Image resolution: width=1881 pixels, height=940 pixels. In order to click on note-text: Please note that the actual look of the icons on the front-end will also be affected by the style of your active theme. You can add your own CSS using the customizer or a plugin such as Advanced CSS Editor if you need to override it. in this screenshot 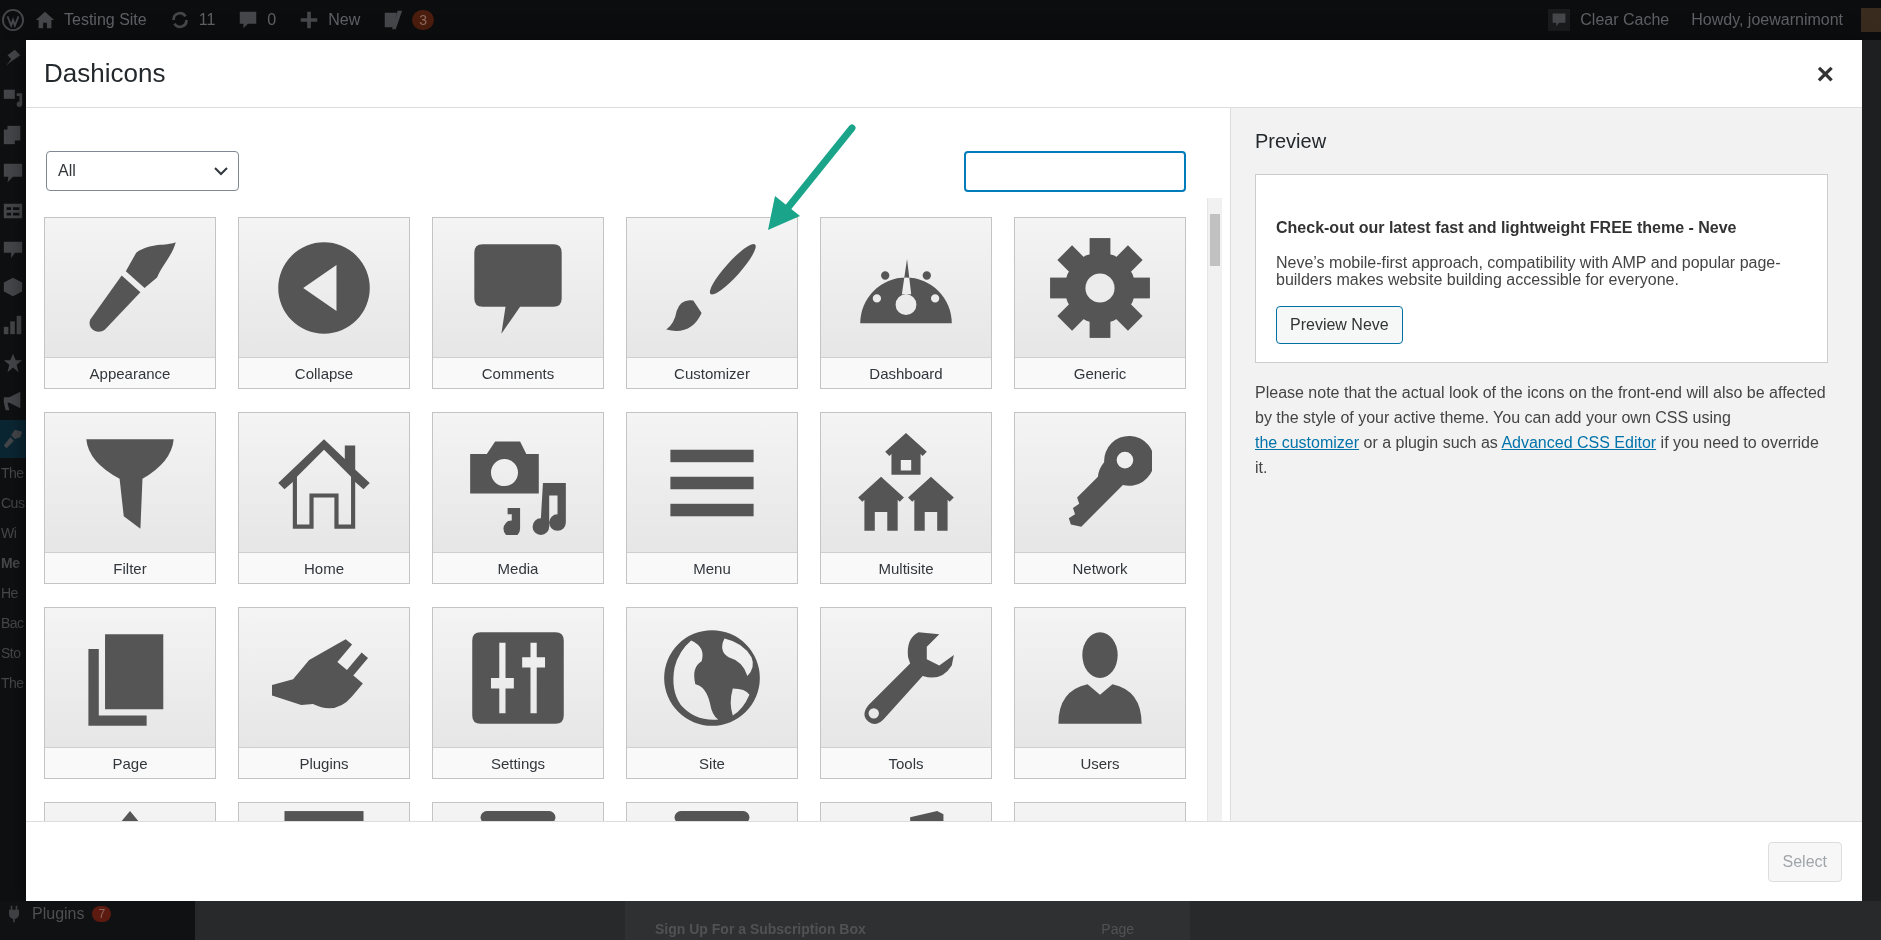, I will do `click(1541, 430)`.